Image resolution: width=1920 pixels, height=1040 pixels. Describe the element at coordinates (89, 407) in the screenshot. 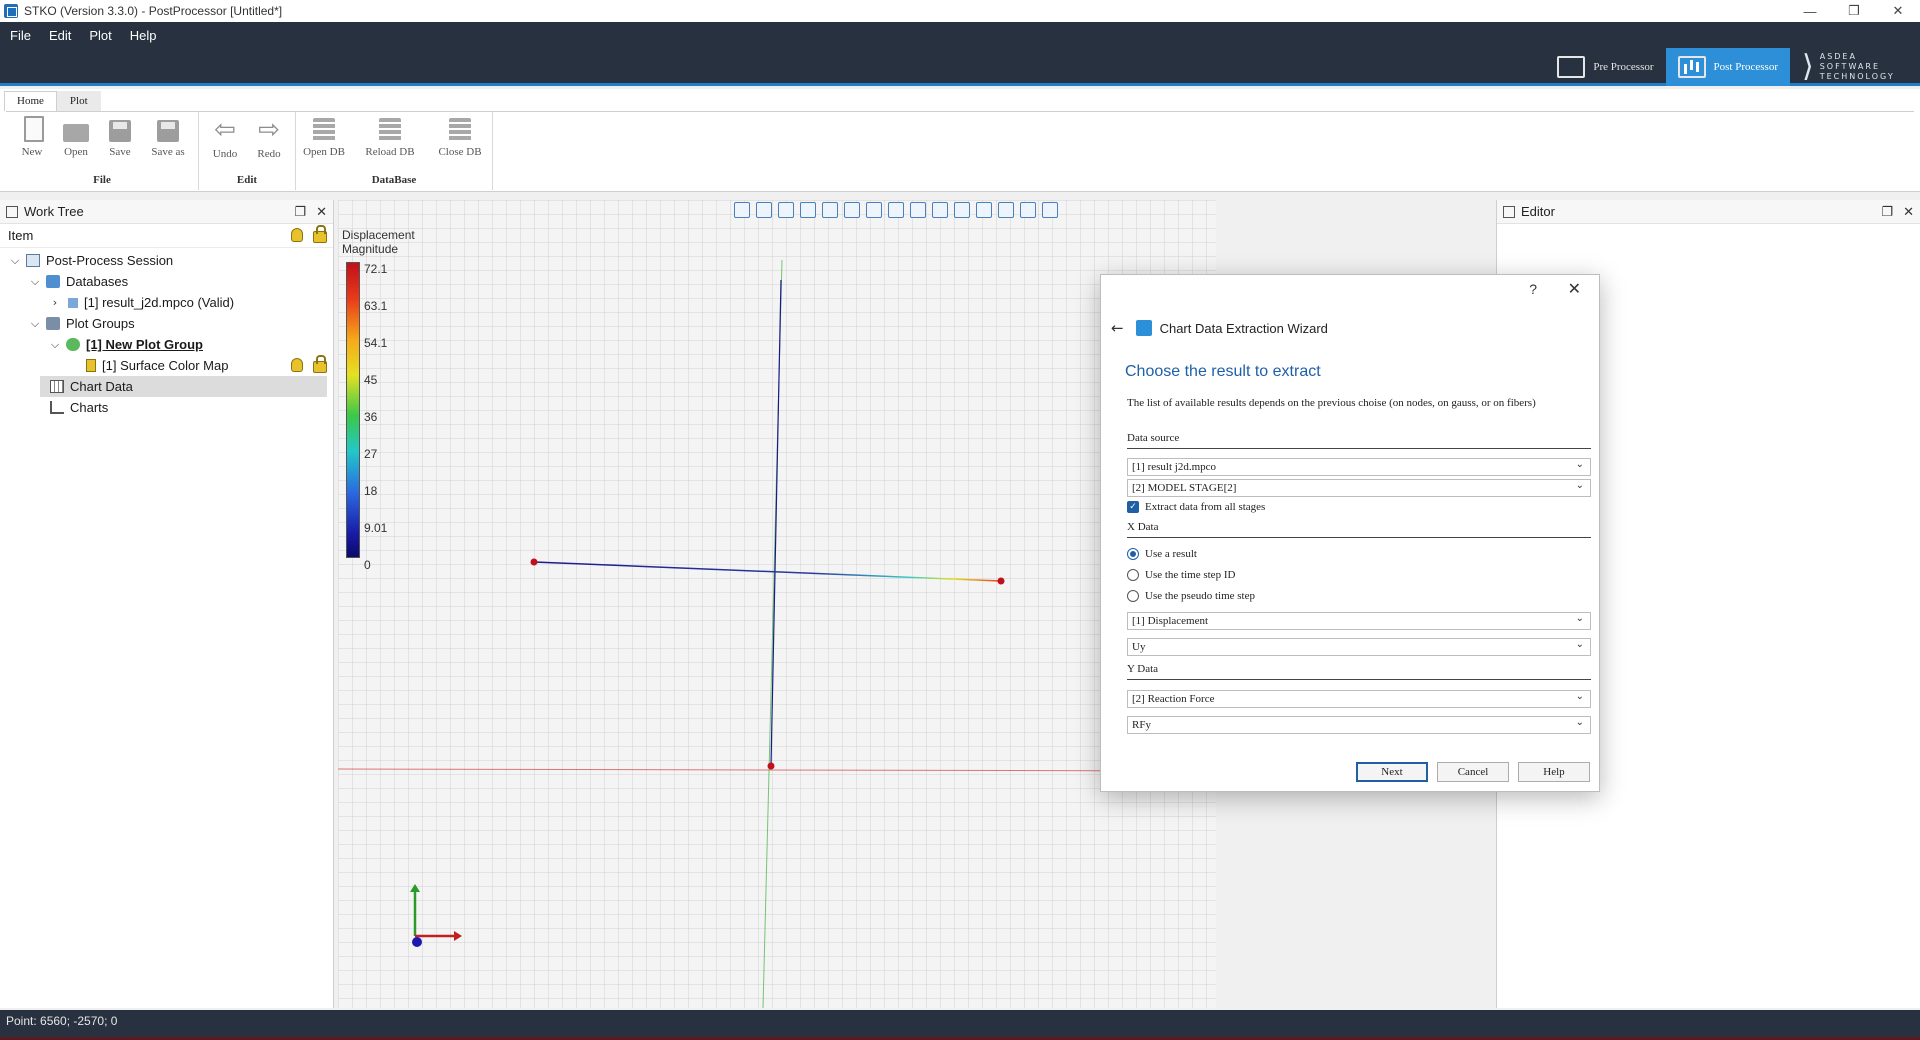

I see `tree-item-label: Charts` at that location.